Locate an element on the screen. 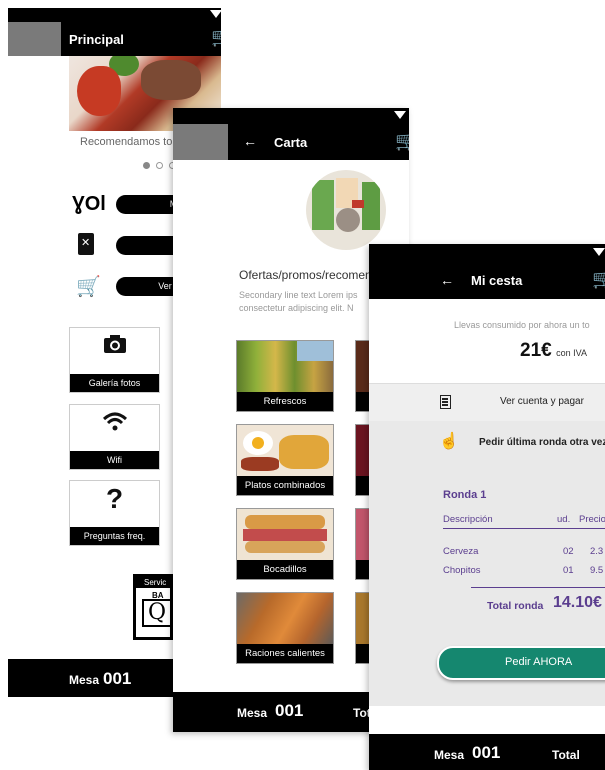 The height and width of the screenshot is (770, 605). banner-caption: Recomendamos to is located at coordinates (126, 142).